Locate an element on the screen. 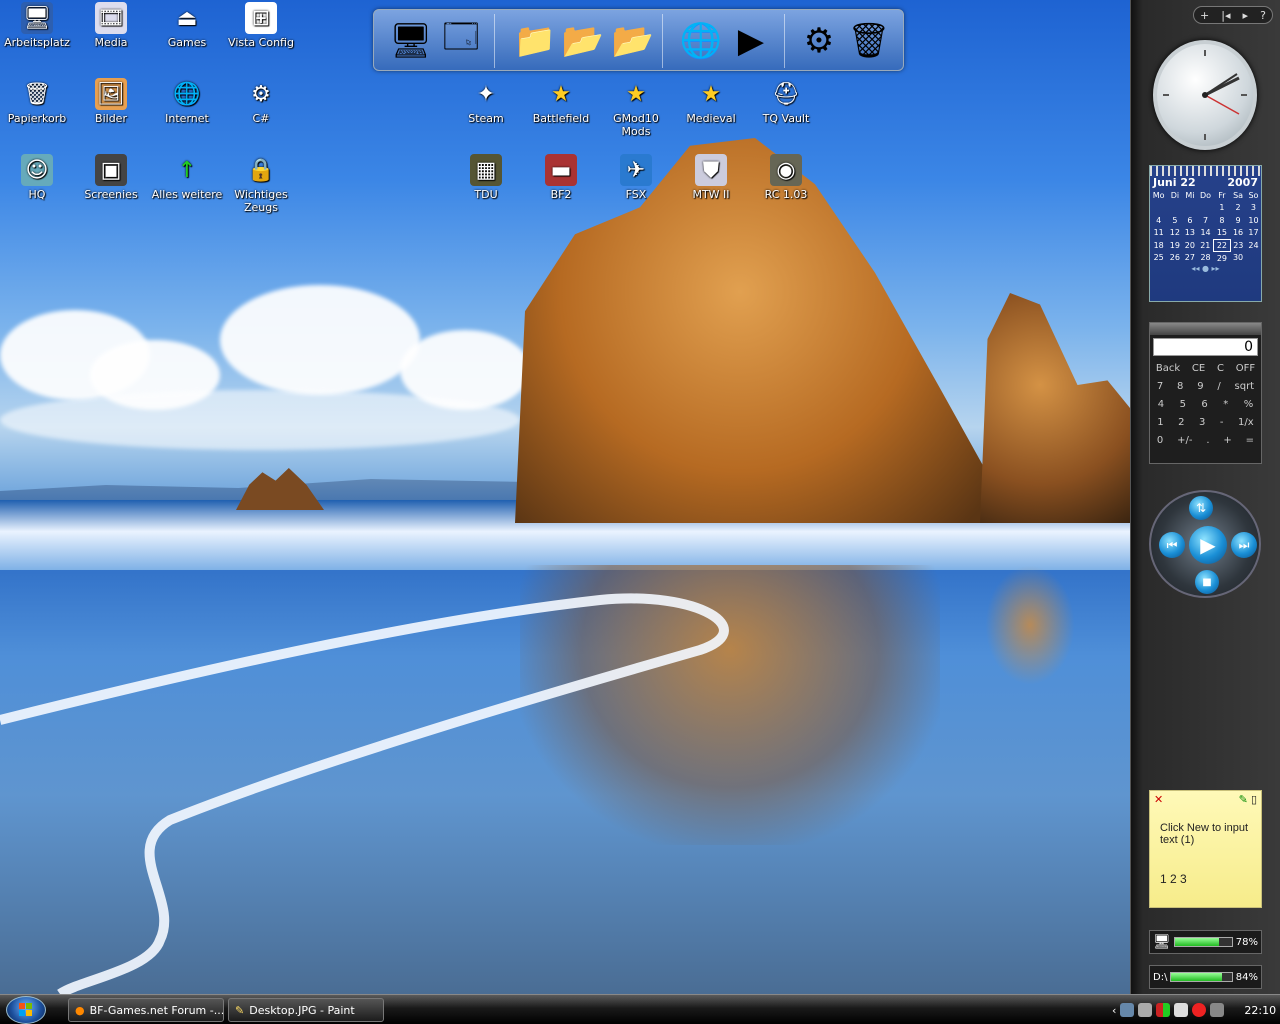 The image size is (1280, 1024). calculator-key: Back is located at coordinates (1168, 368).